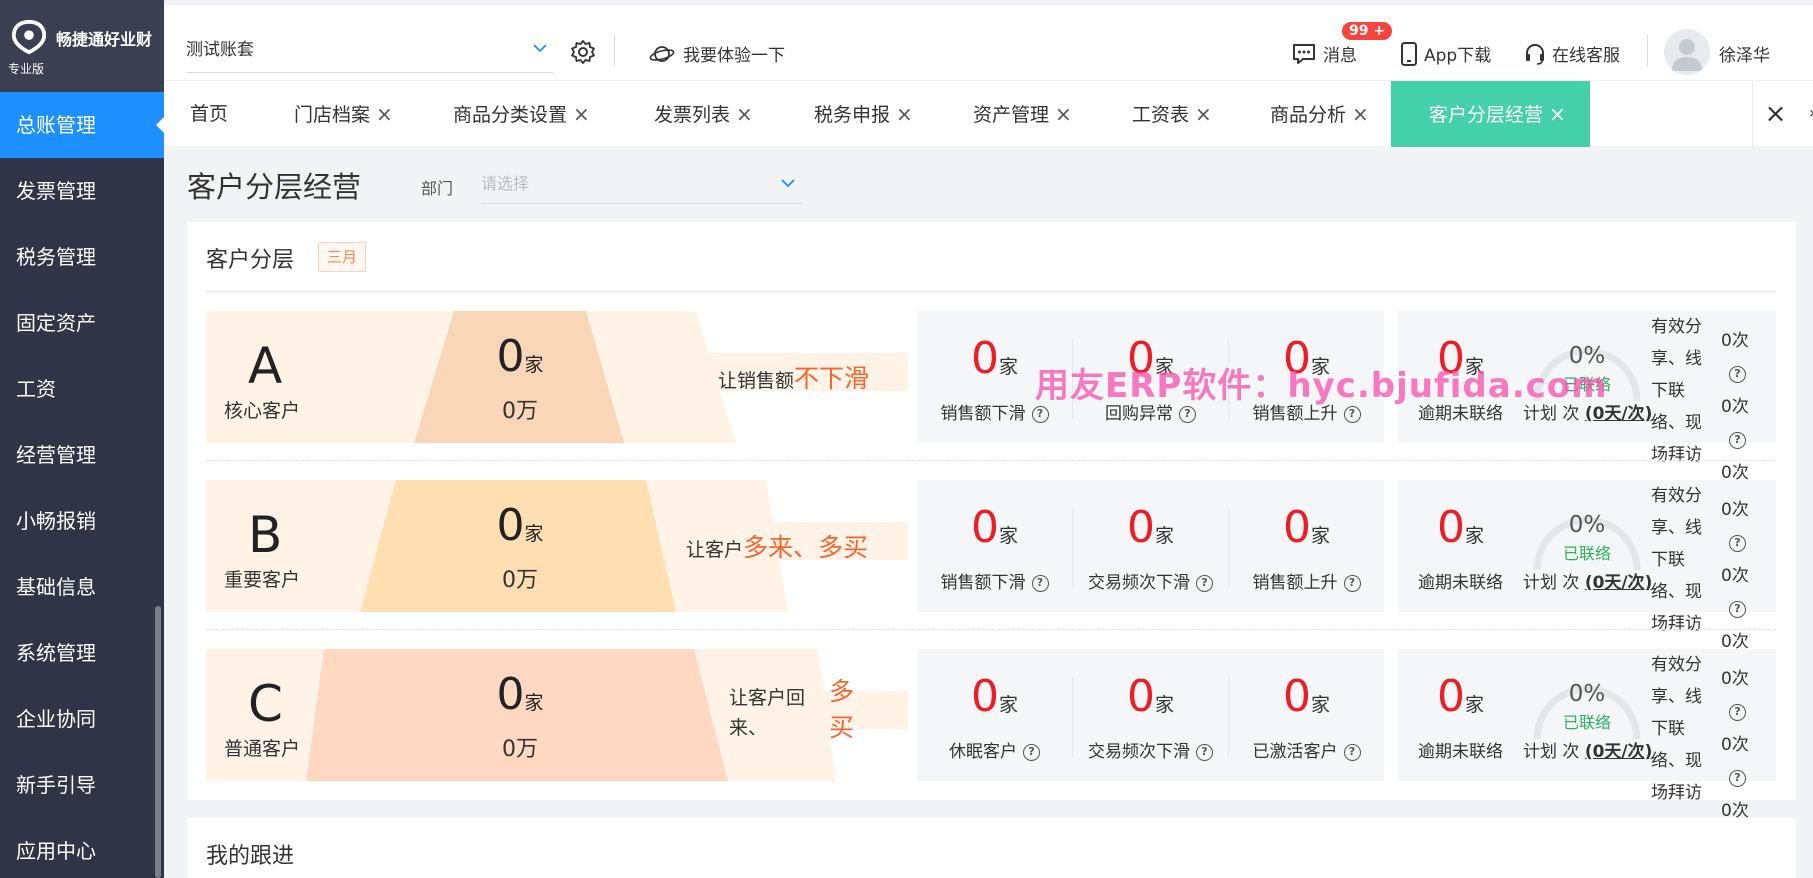 This screenshot has height=878, width=1813. What do you see at coordinates (82, 785) in the screenshot?
I see `sidebar-item-onboarding: 新手引导` at bounding box center [82, 785].